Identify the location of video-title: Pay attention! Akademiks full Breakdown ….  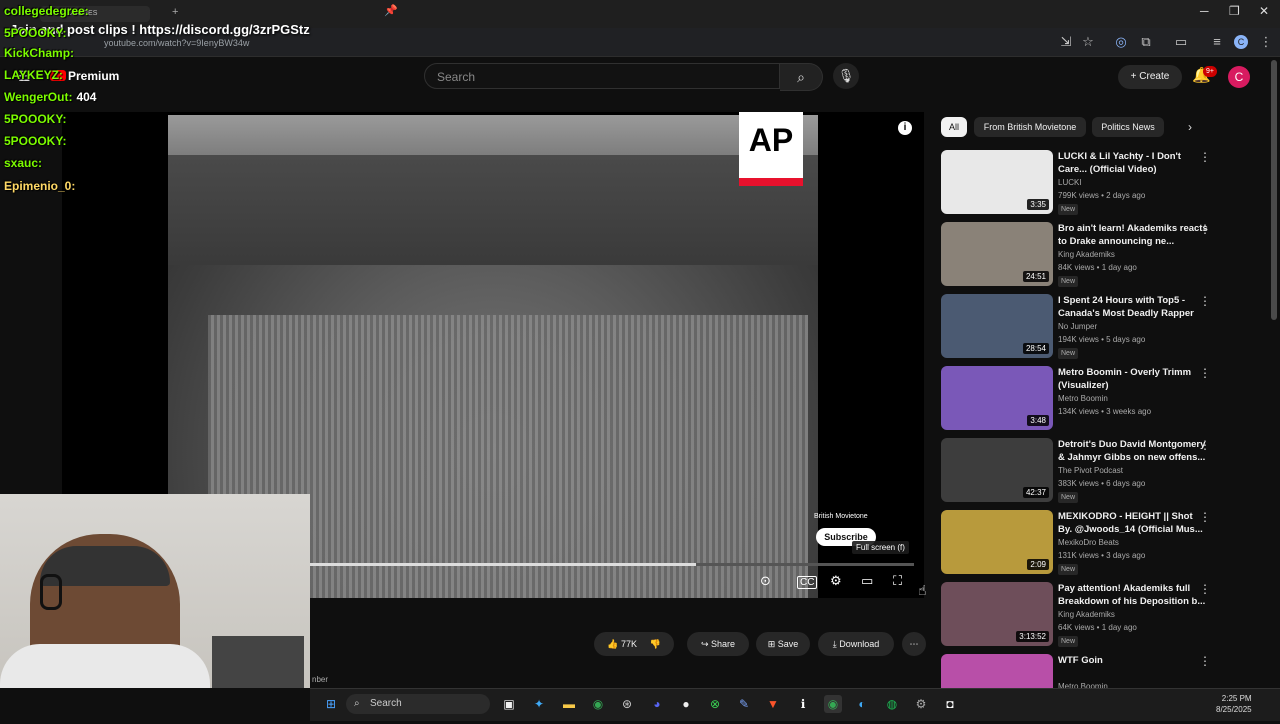
(1133, 595).